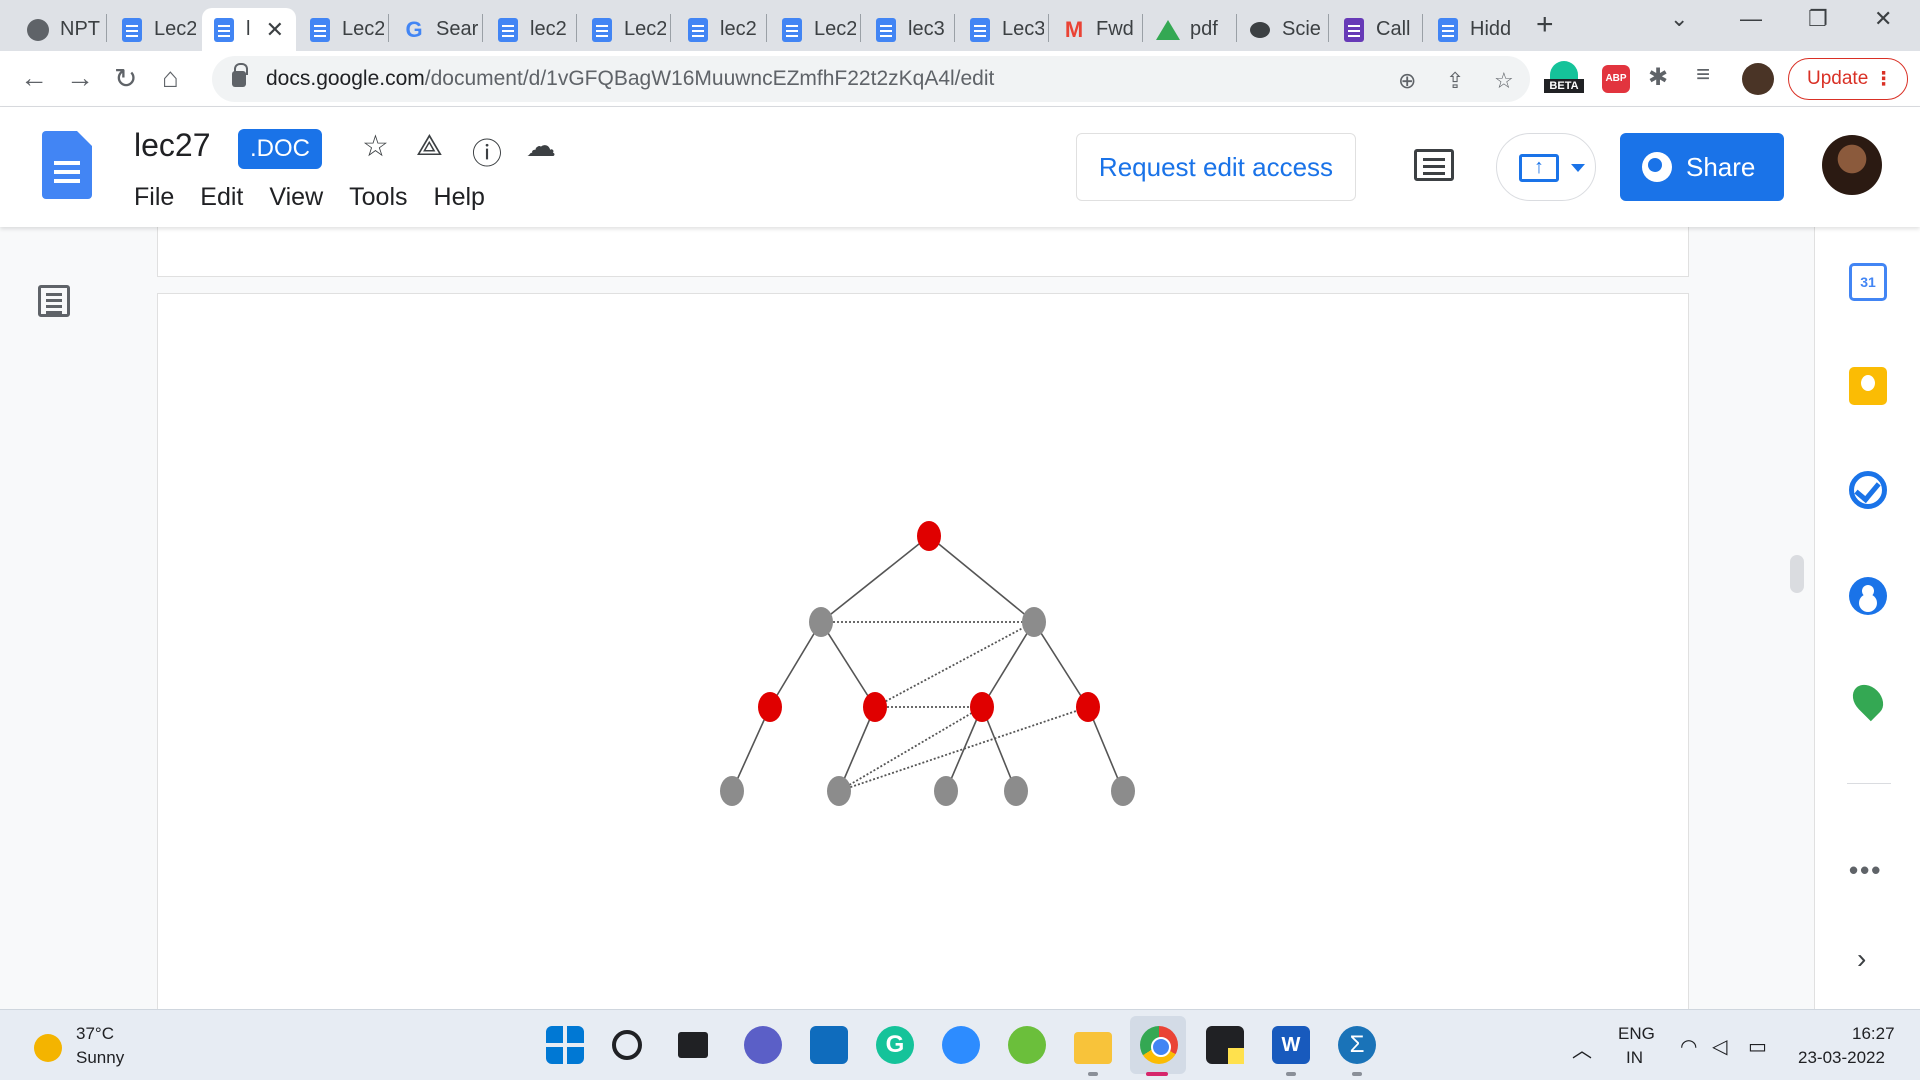  I want to click on teams-chat-icon, so click(763, 1045).